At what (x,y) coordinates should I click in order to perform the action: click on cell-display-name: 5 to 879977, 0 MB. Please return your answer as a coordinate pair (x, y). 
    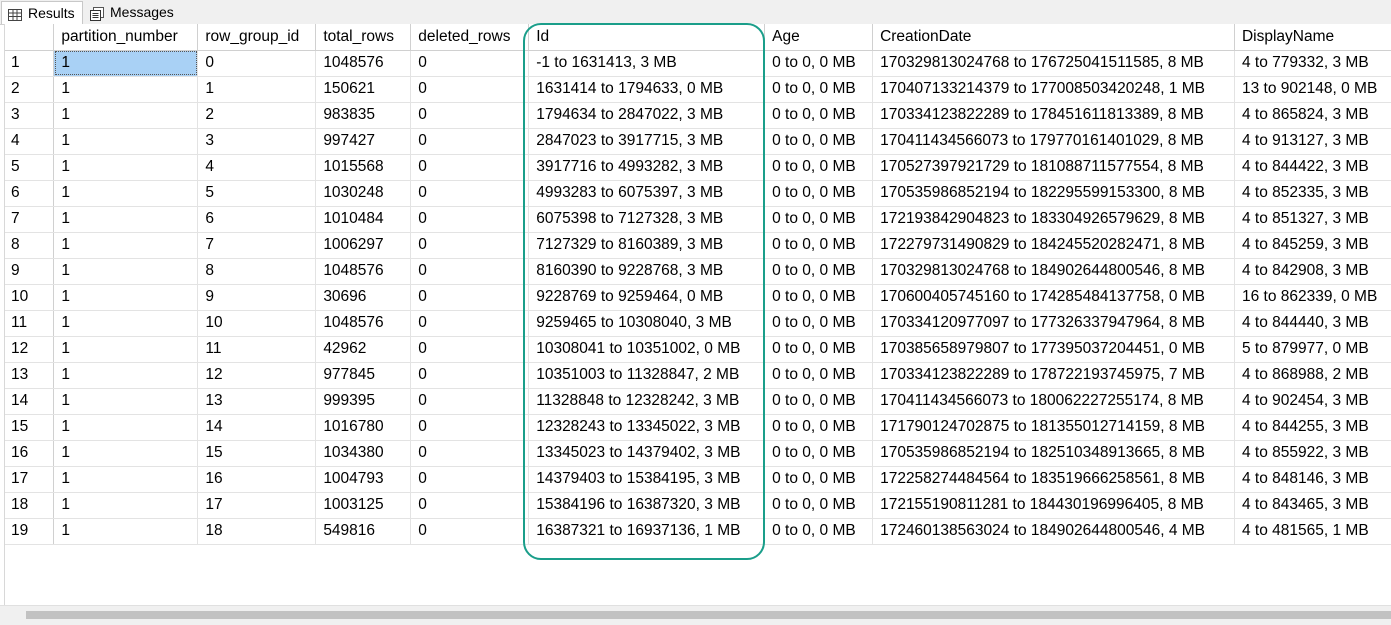
    Looking at the image, I should click on (1312, 349).